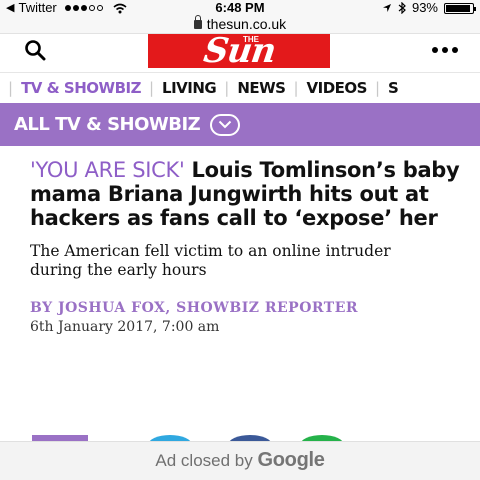 This screenshot has height=480, width=480. I want to click on byline: BY JOSHUA FOX, SHOWBIZ REPORTER, so click(250, 308).